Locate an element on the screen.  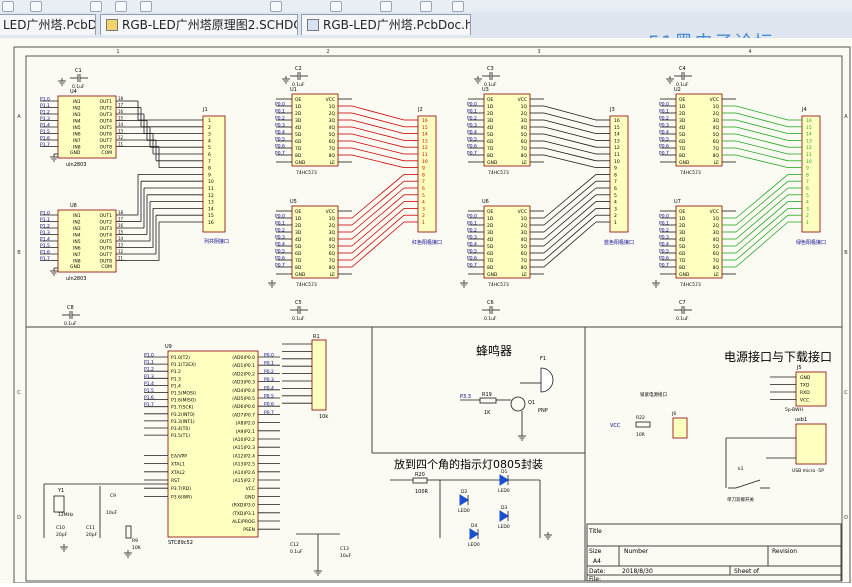
capacitor-ref: C2 is located at coordinates (298, 69).